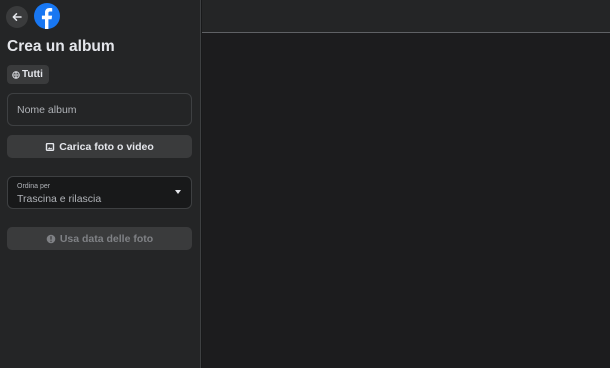 The width and height of the screenshot is (610, 368). What do you see at coordinates (178, 192) in the screenshot?
I see `caret-down-icon` at bounding box center [178, 192].